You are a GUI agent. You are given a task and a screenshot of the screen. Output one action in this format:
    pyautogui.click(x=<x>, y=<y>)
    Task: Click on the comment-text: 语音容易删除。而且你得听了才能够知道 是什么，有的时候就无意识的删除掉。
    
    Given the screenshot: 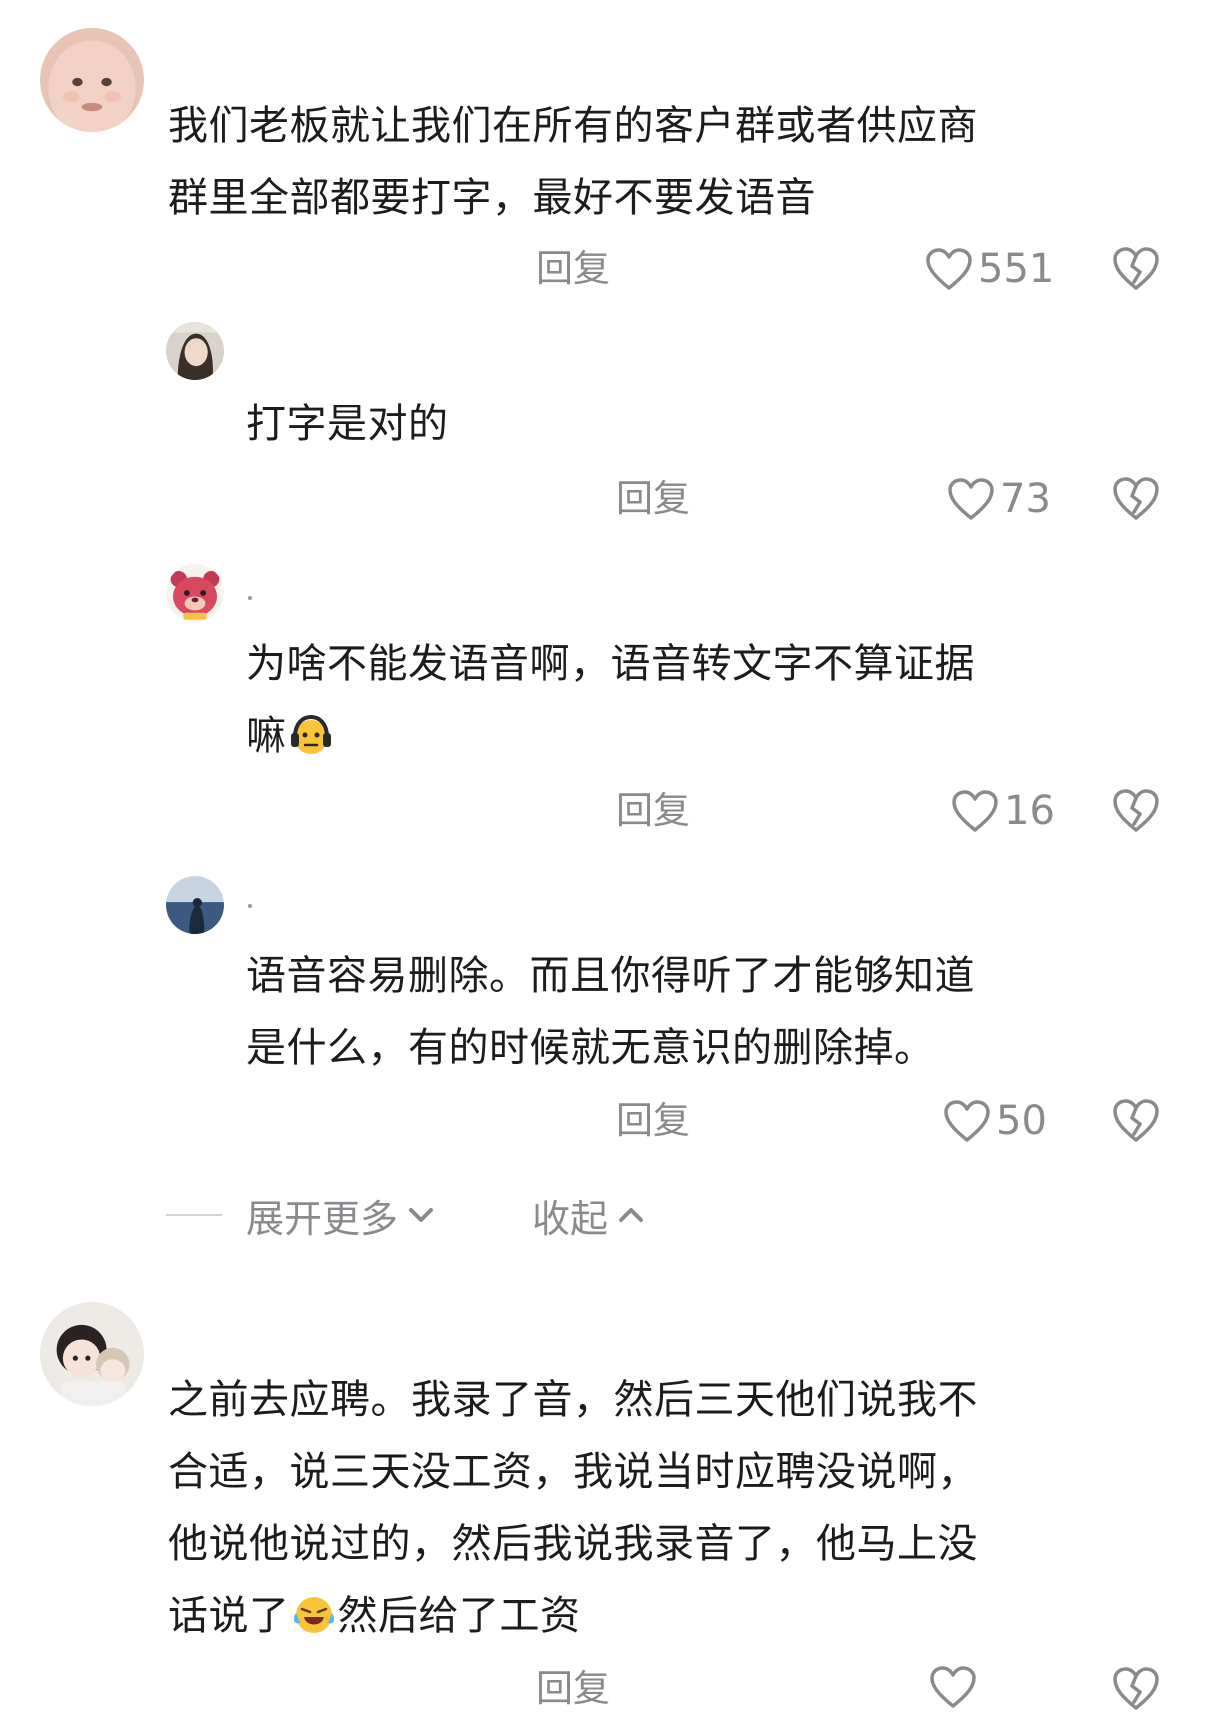 What is the action you would take?
    pyautogui.click(x=610, y=1012)
    